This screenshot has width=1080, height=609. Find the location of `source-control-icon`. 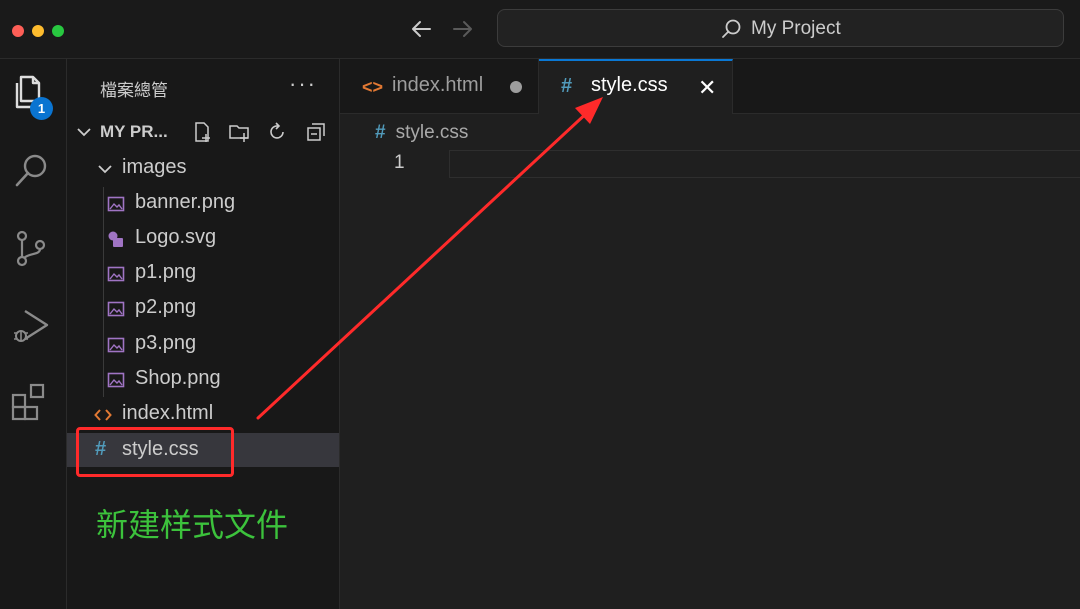

source-control-icon is located at coordinates (32, 248).